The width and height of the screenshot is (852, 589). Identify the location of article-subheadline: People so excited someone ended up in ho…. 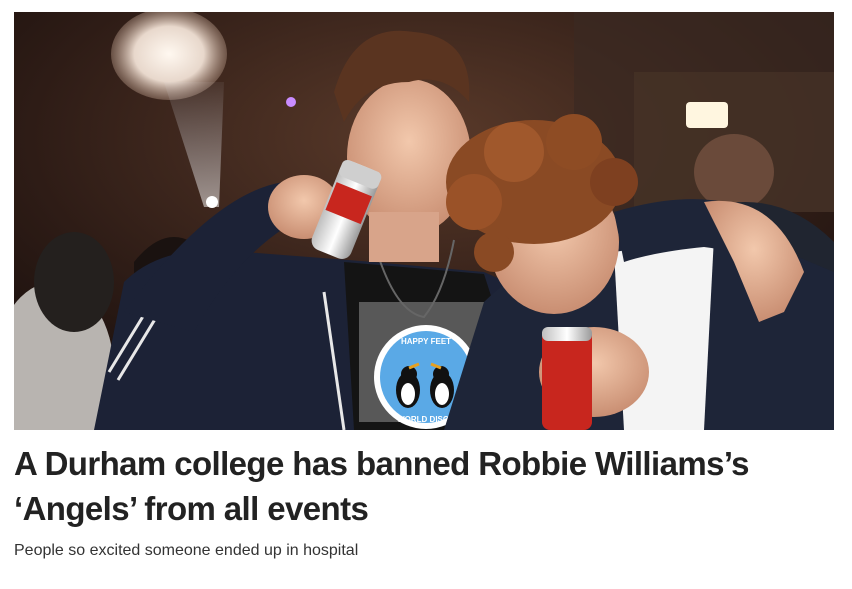
(186, 550).